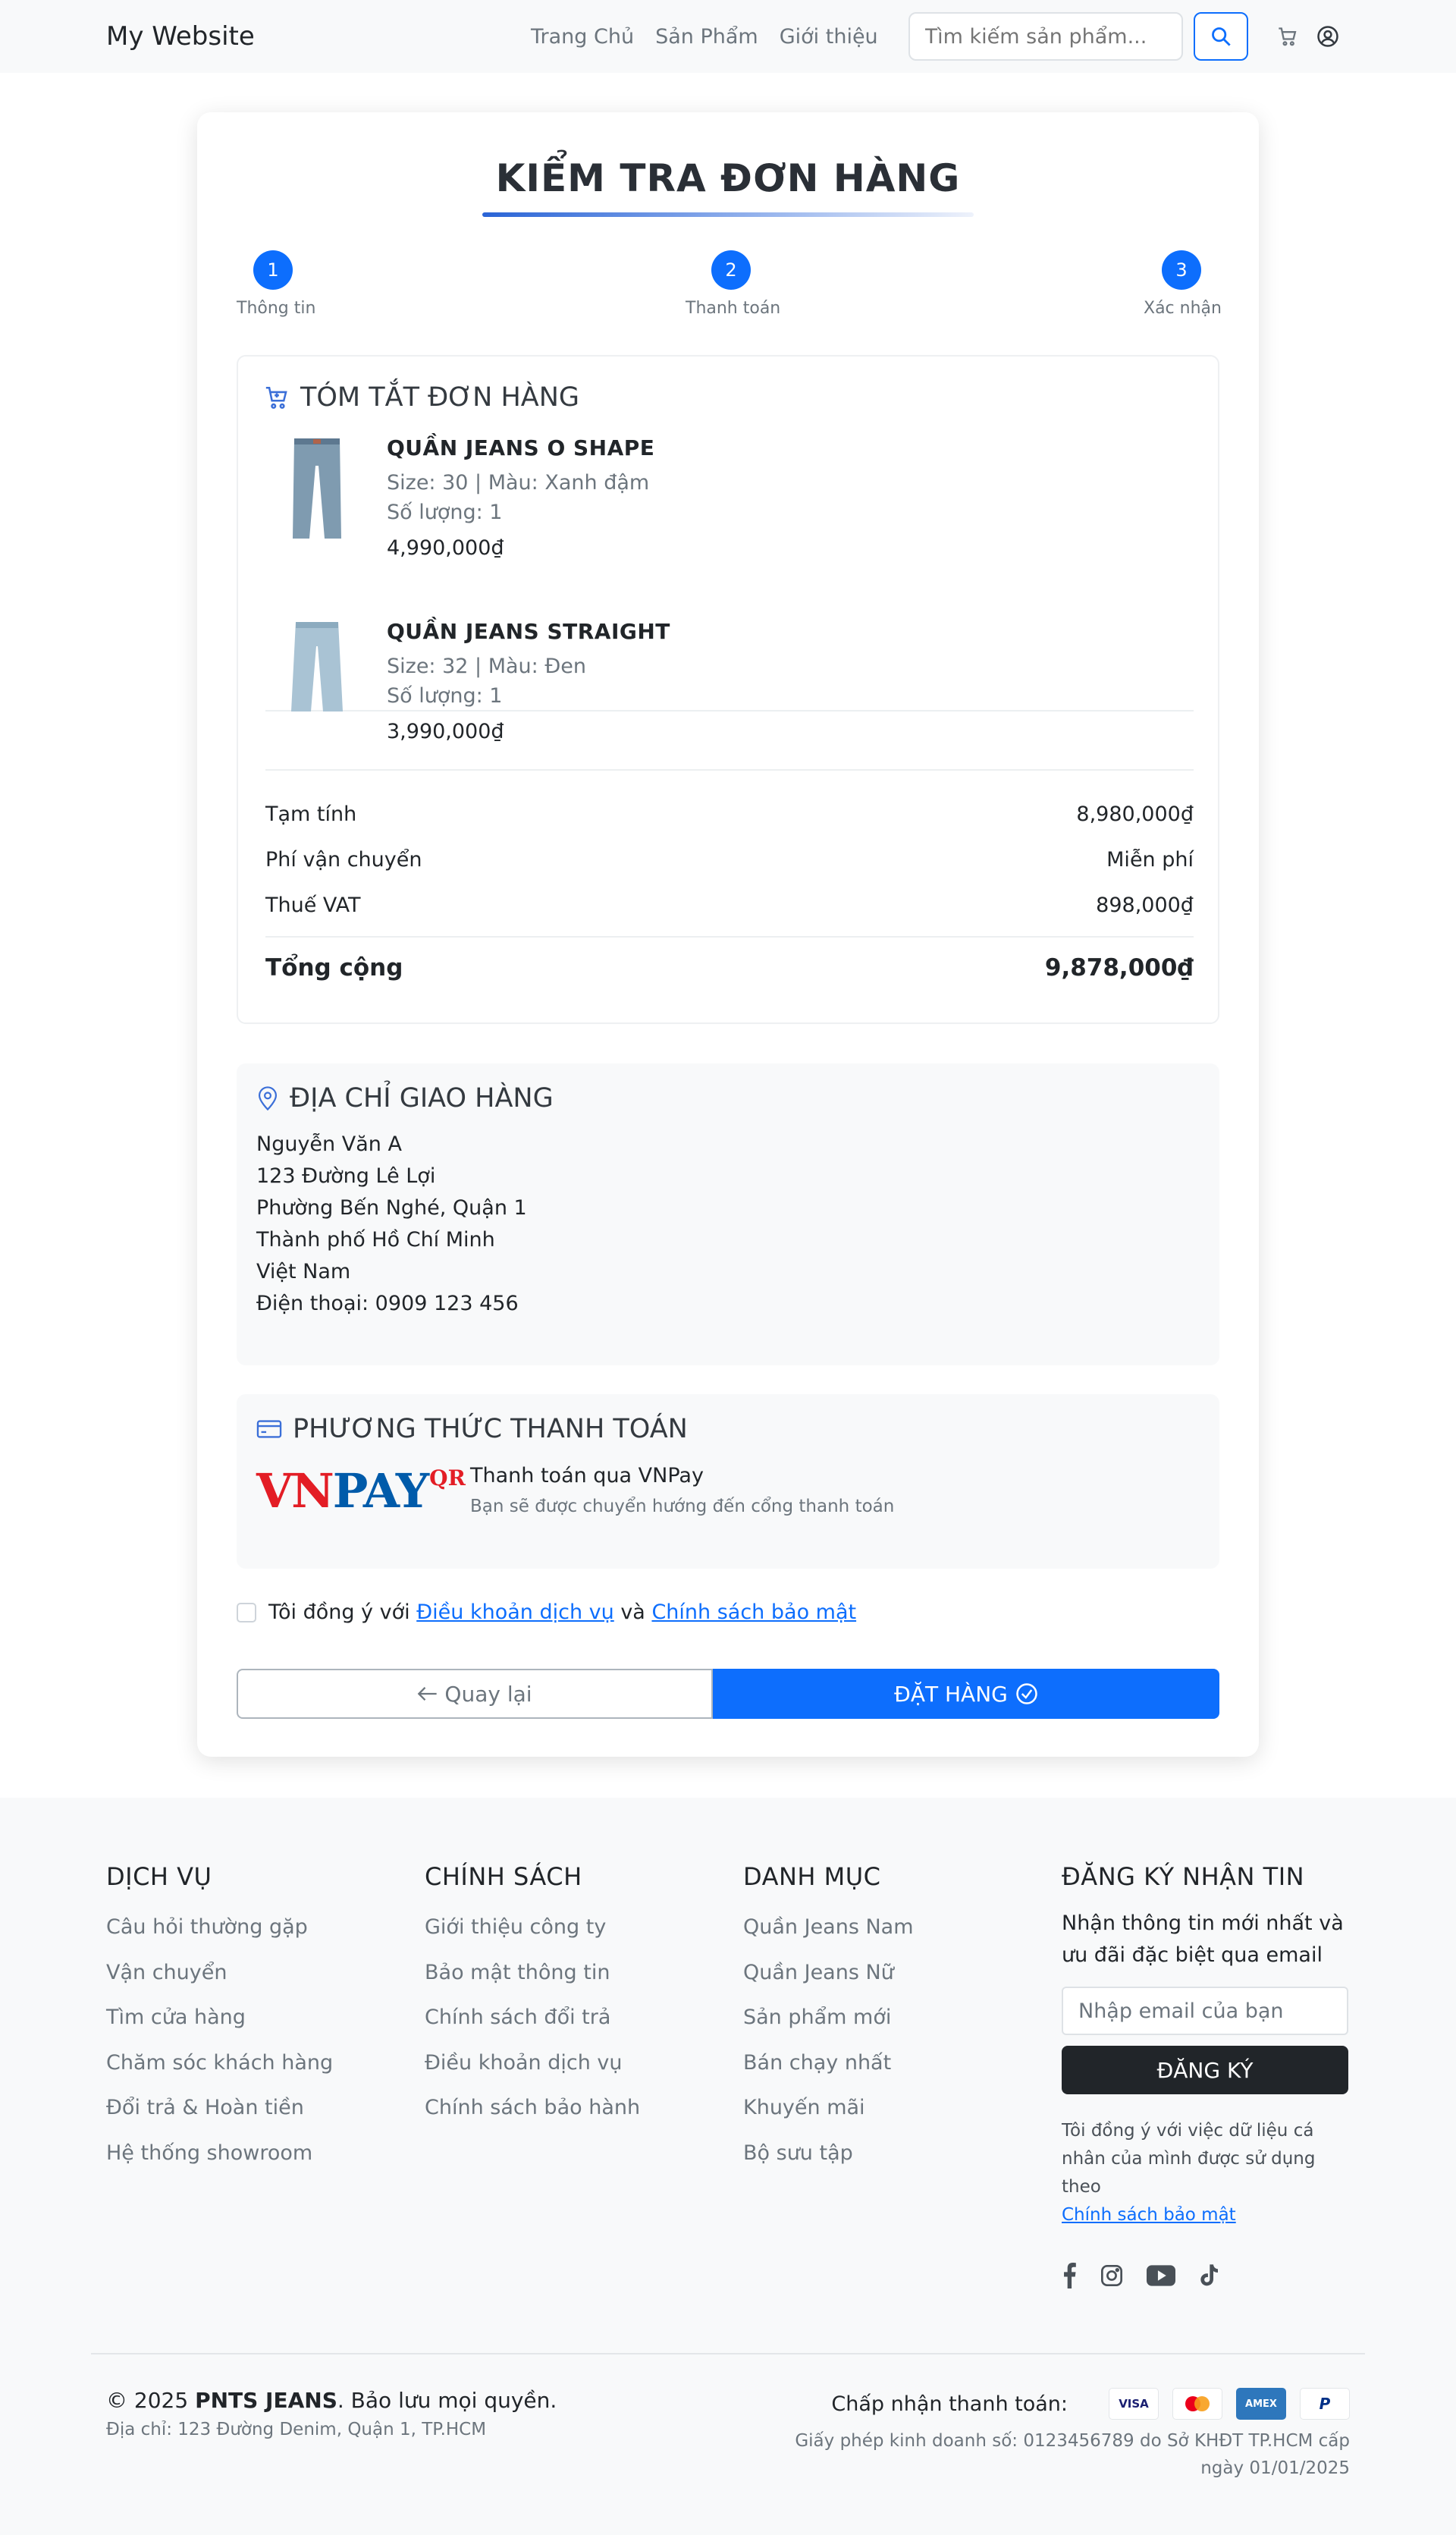  I want to click on footer-link: Vận chuyển, so click(219, 1983).